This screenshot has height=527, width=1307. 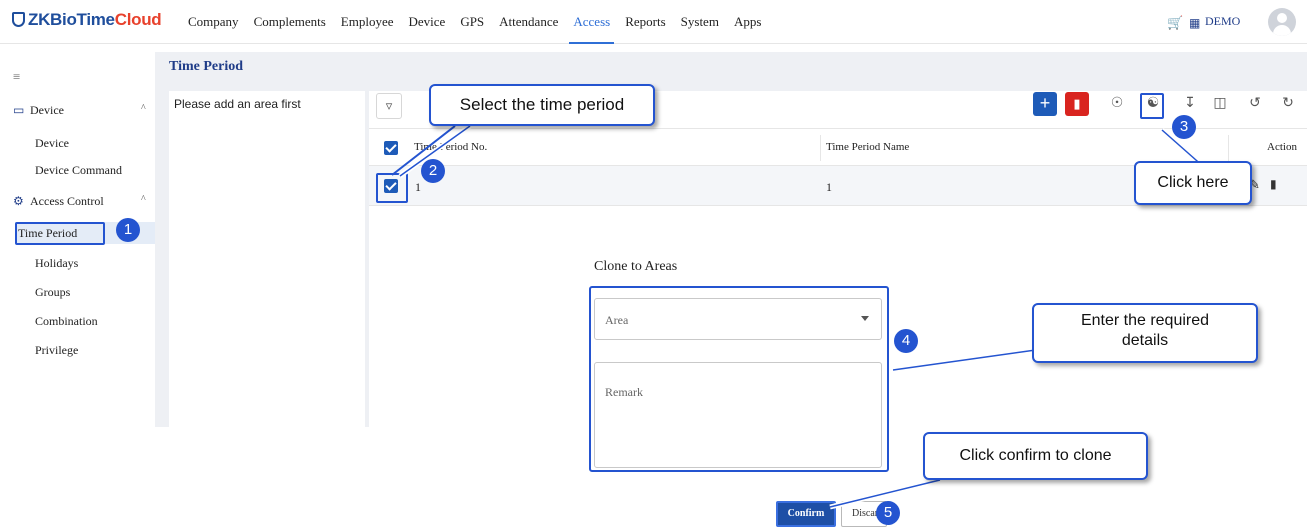 What do you see at coordinates (1222, 21) in the screenshot?
I see `user-name: DEMO` at bounding box center [1222, 21].